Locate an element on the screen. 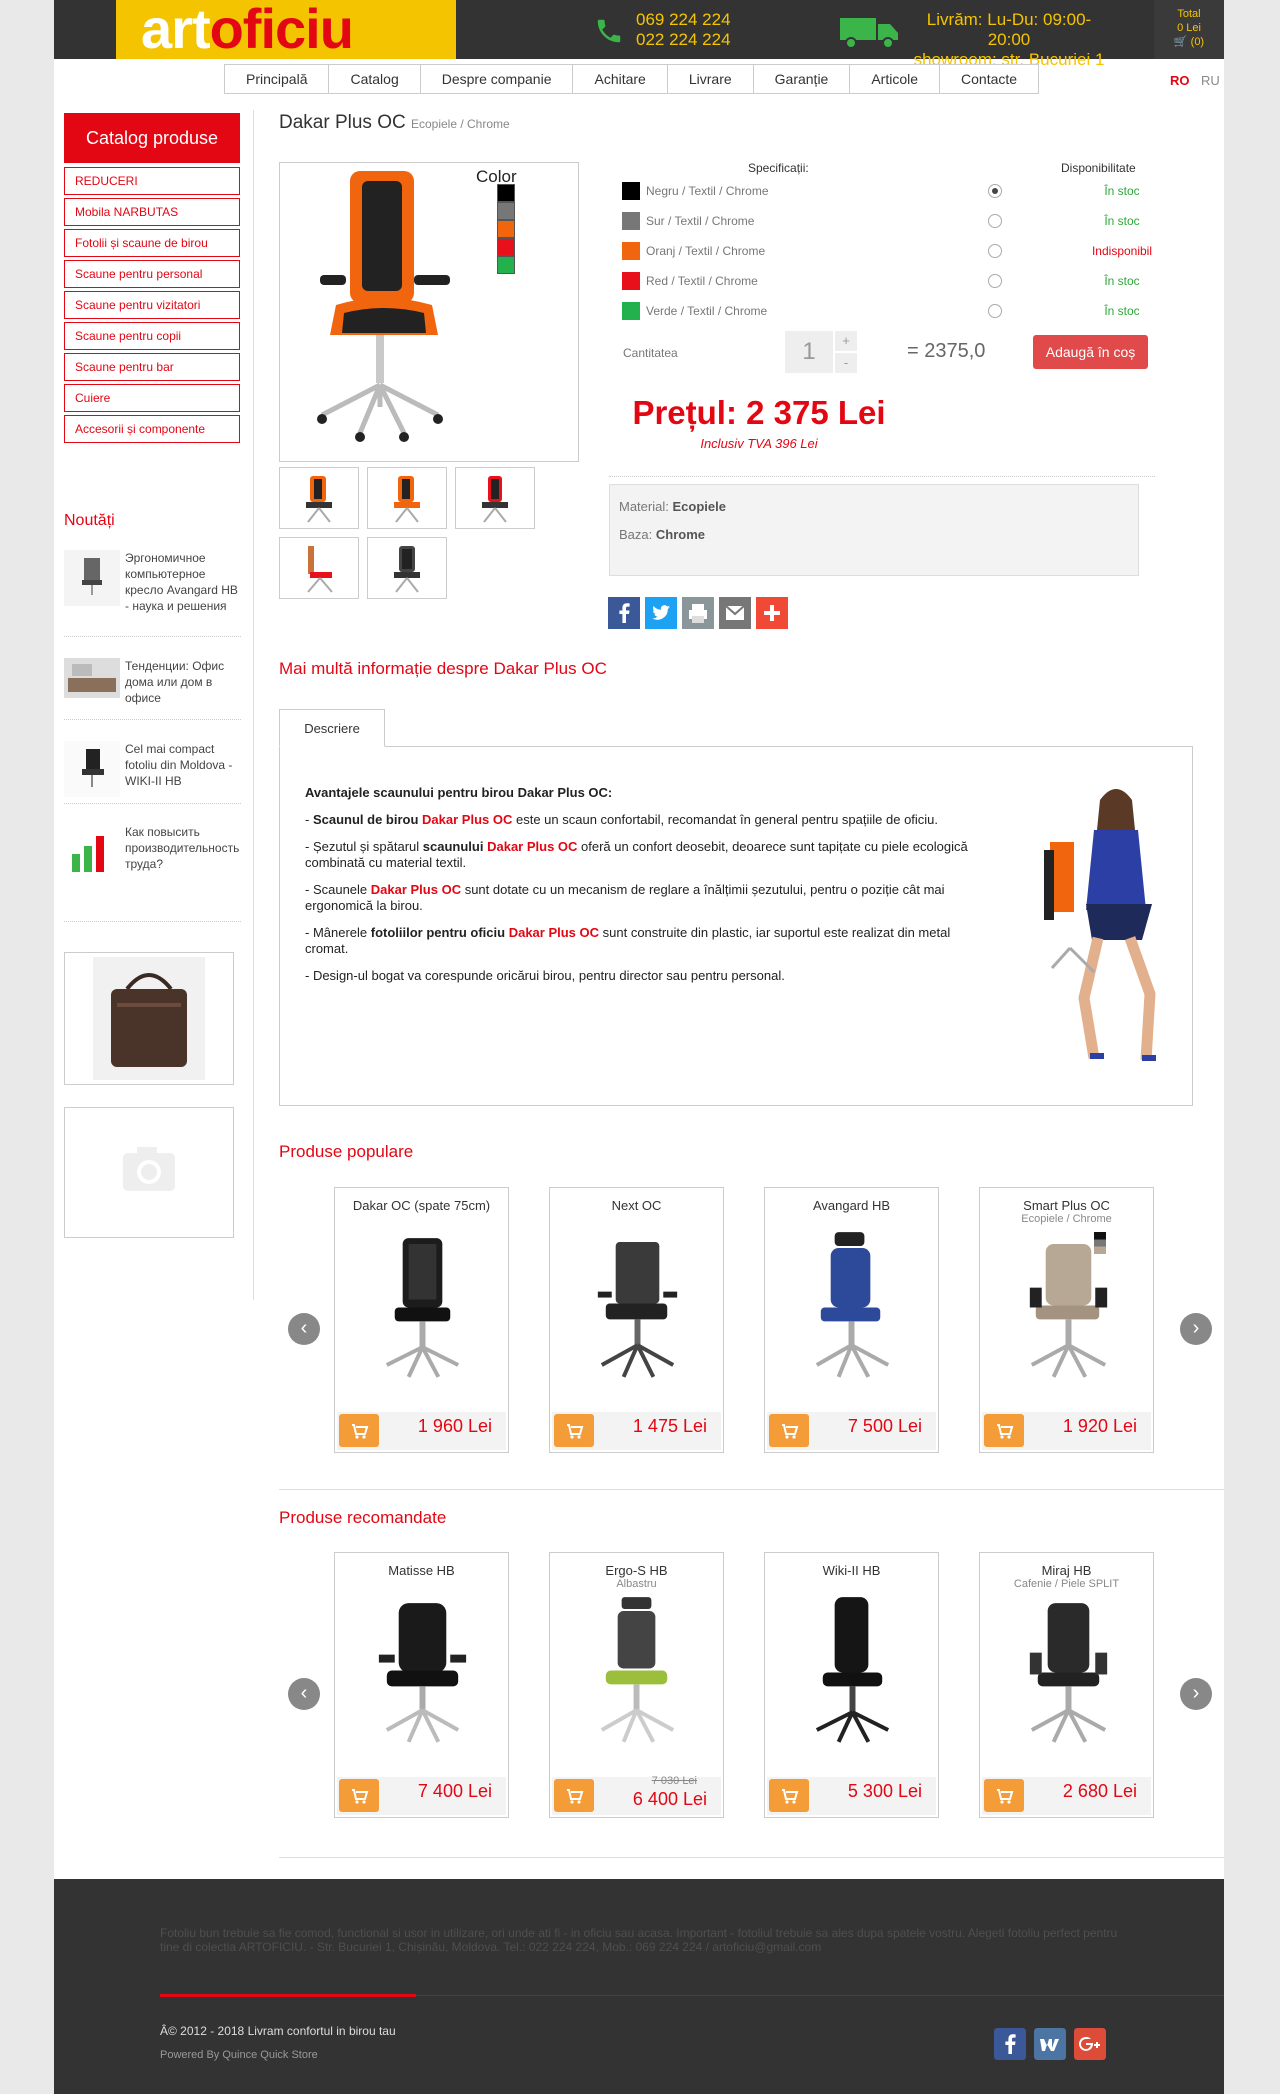 The image size is (1280, 2094). product-card: Miraj HB Cafenie / Piele SPLIT 2 680 Lei is located at coordinates (1066, 1685).